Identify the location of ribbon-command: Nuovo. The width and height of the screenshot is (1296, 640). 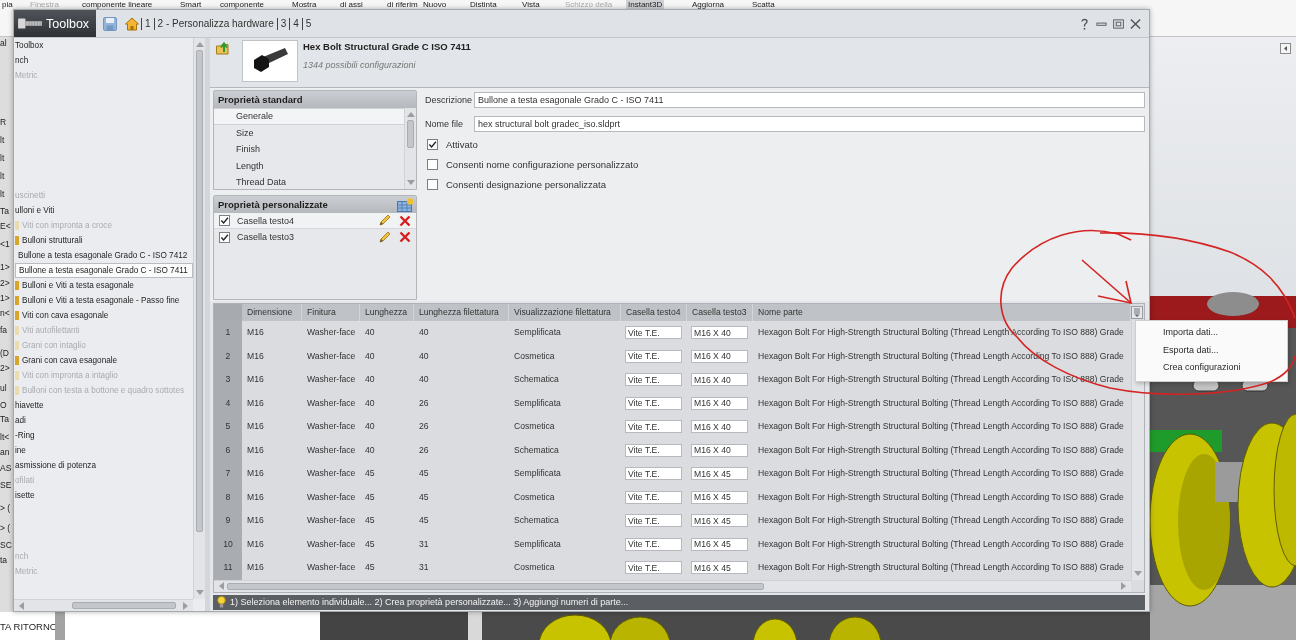
(435, 4).